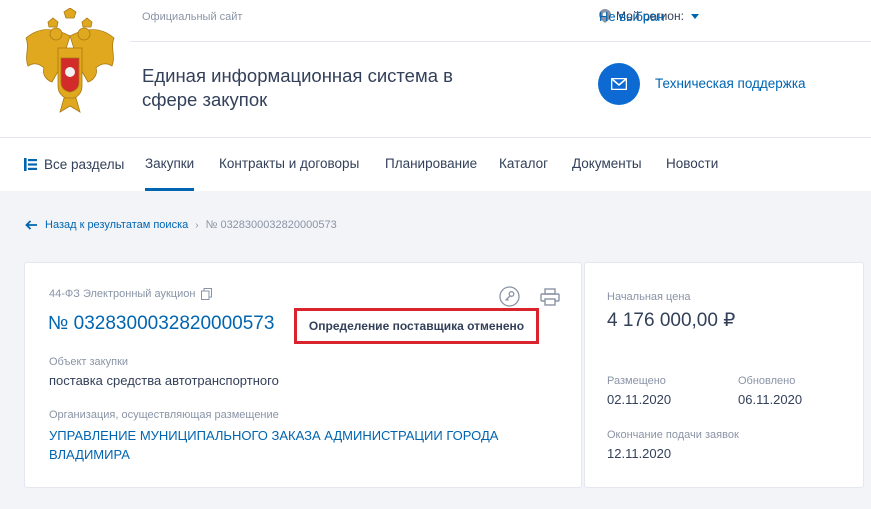  I want to click on nav-item-purchases: Закупки, so click(170, 164).